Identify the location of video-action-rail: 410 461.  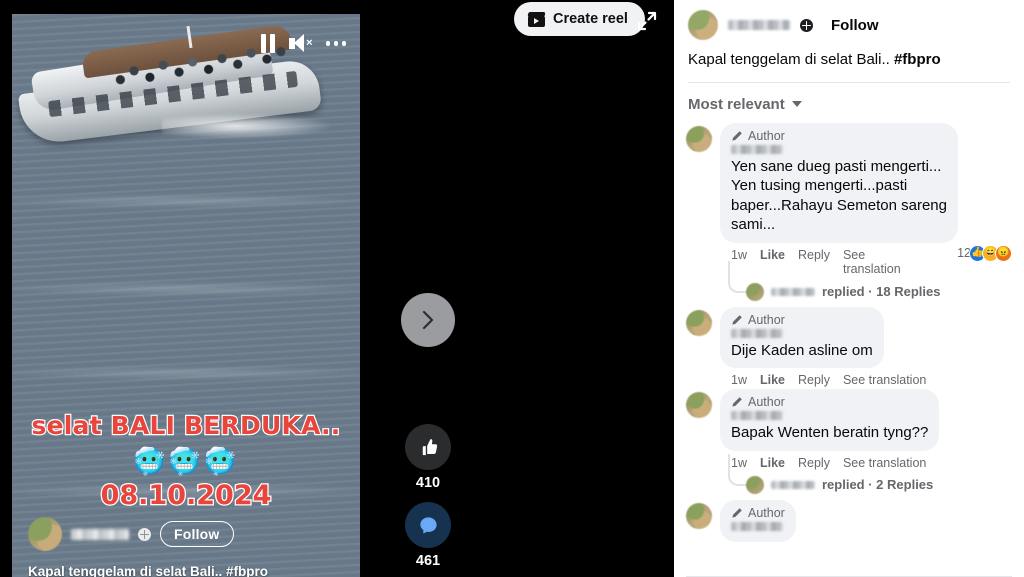
(428, 500).